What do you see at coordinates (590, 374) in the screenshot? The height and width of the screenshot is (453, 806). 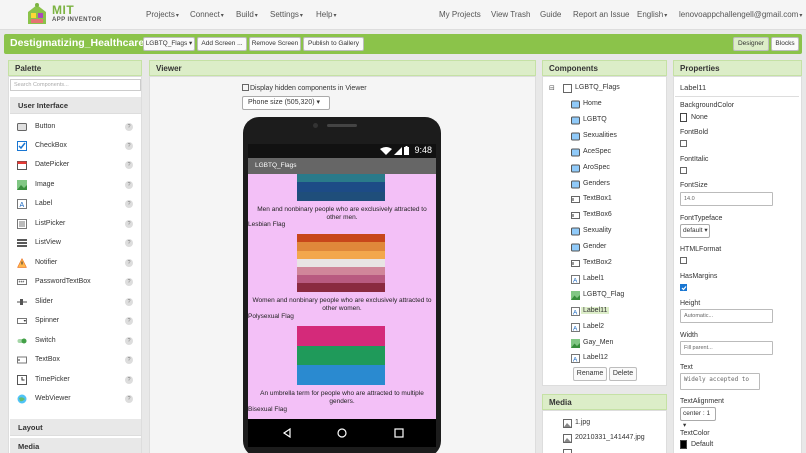 I see `rename-button: Rename` at bounding box center [590, 374].